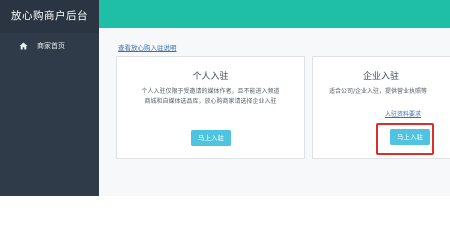 Image resolution: width=450 pixels, height=244 pixels. I want to click on card-title: 企业入驻, so click(380, 77).